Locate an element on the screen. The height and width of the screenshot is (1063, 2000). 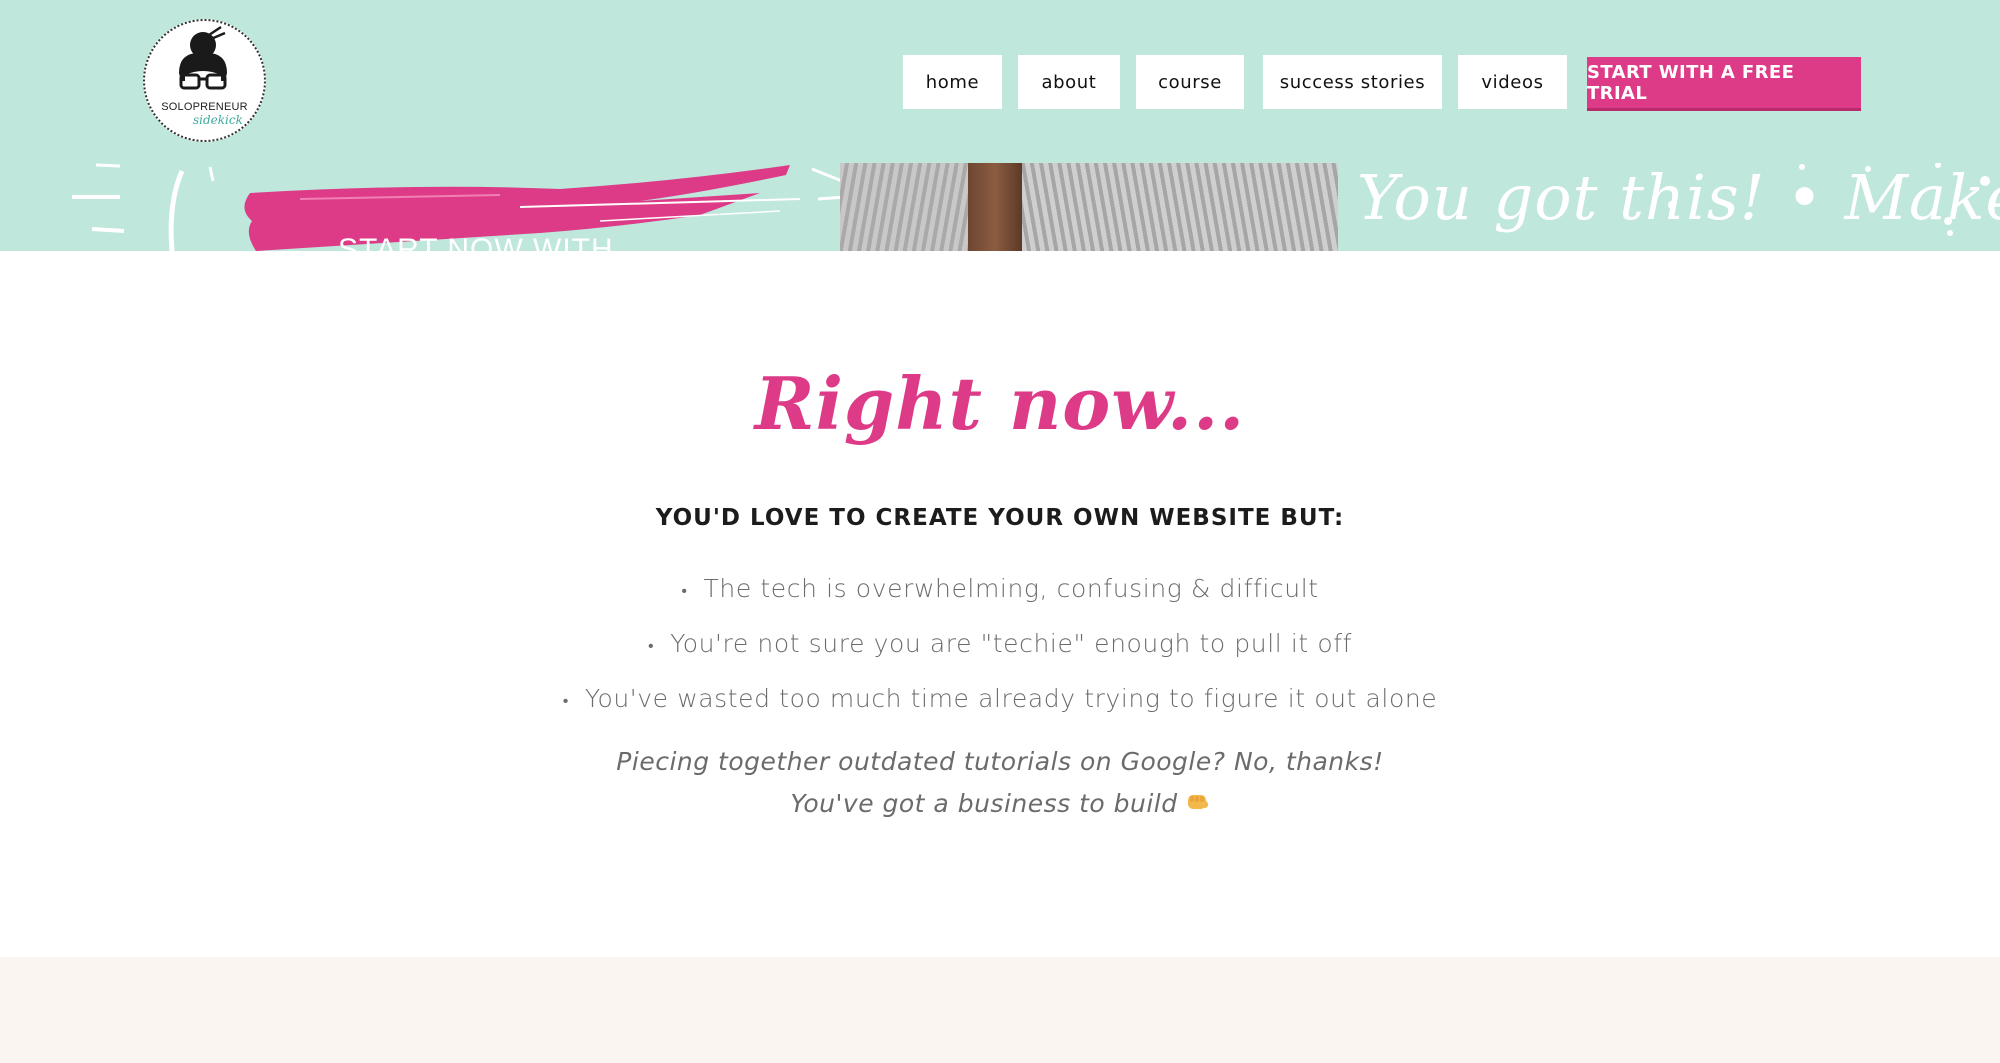
logo-tagline: sidekick is located at coordinates (218, 120).